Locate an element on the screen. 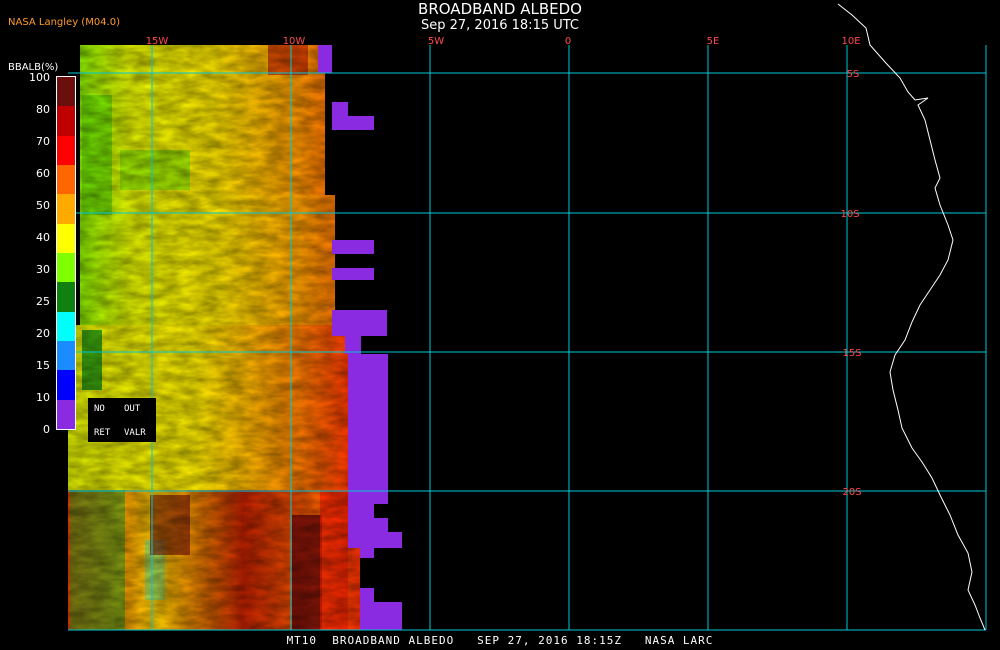 This screenshot has height=650, width=1000. colorbar is located at coordinates (66, 253).